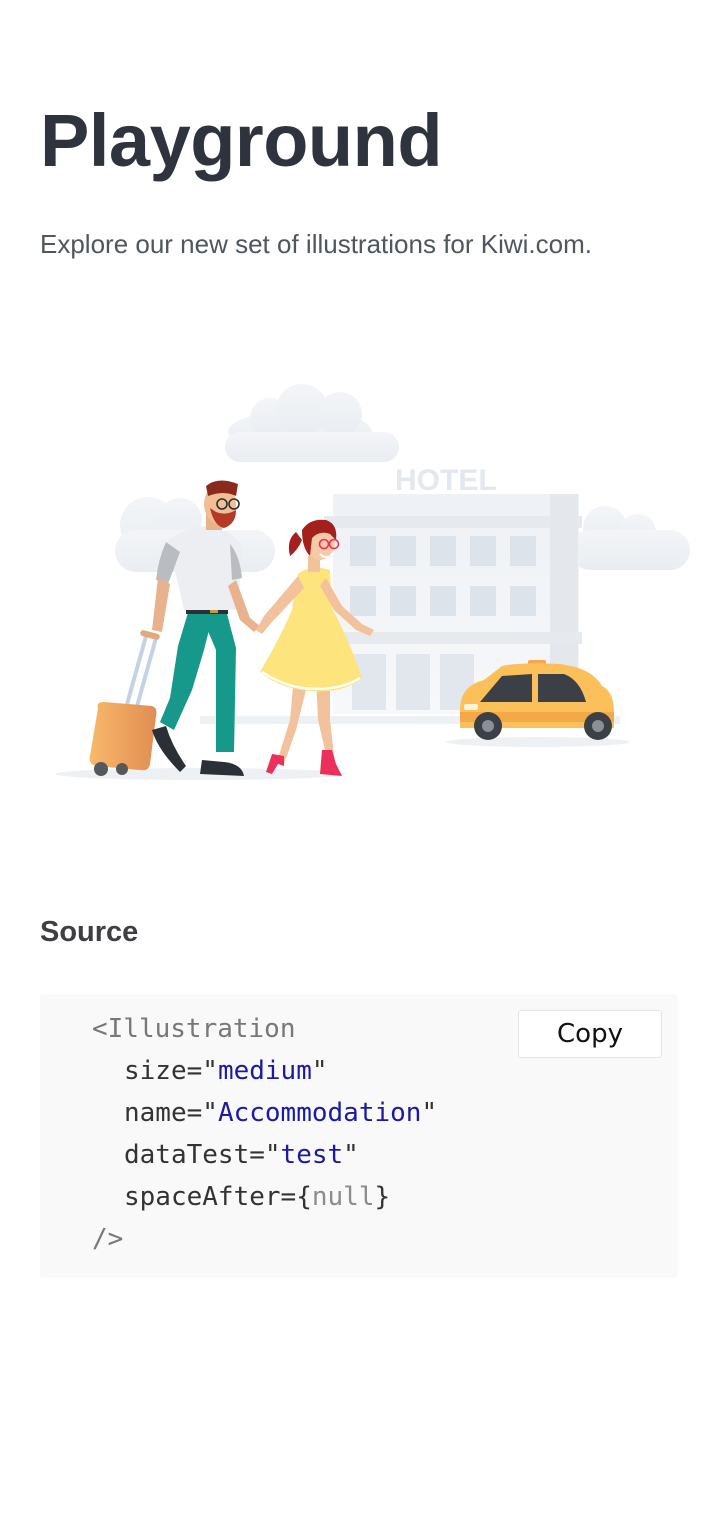 This screenshot has height=1519, width=718. I want to click on copy-button: Copy, so click(590, 1034).